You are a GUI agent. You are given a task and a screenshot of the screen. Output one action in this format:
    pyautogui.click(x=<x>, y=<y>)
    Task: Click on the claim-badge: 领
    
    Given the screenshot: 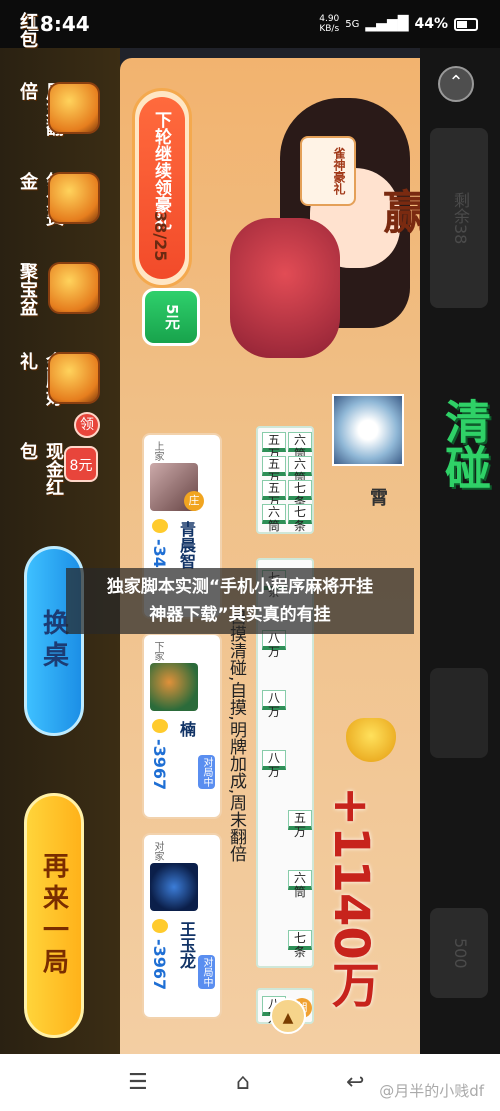 What is the action you would take?
    pyautogui.click(x=87, y=425)
    